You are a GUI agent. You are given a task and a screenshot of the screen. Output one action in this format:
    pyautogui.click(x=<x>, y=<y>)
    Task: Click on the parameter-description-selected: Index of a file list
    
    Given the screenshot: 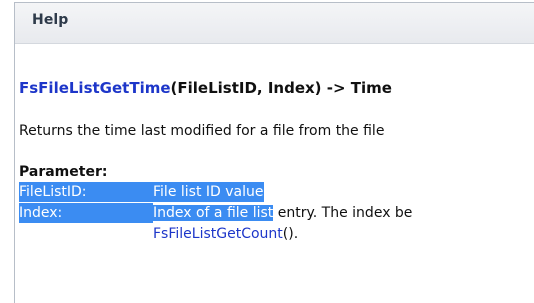 What is the action you would take?
    pyautogui.click(x=213, y=213)
    